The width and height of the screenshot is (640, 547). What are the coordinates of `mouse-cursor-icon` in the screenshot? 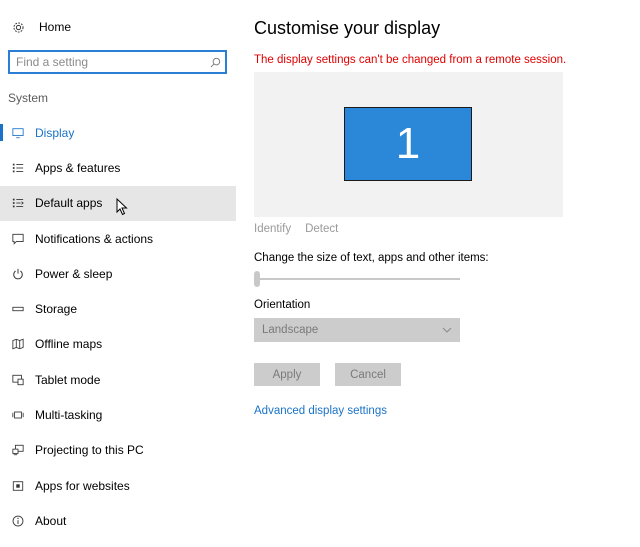 It's located at (122, 209).